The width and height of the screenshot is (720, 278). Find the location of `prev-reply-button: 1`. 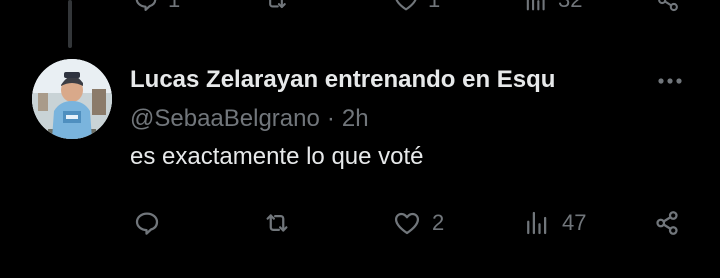

prev-reply-button: 1 is located at coordinates (156, 6).